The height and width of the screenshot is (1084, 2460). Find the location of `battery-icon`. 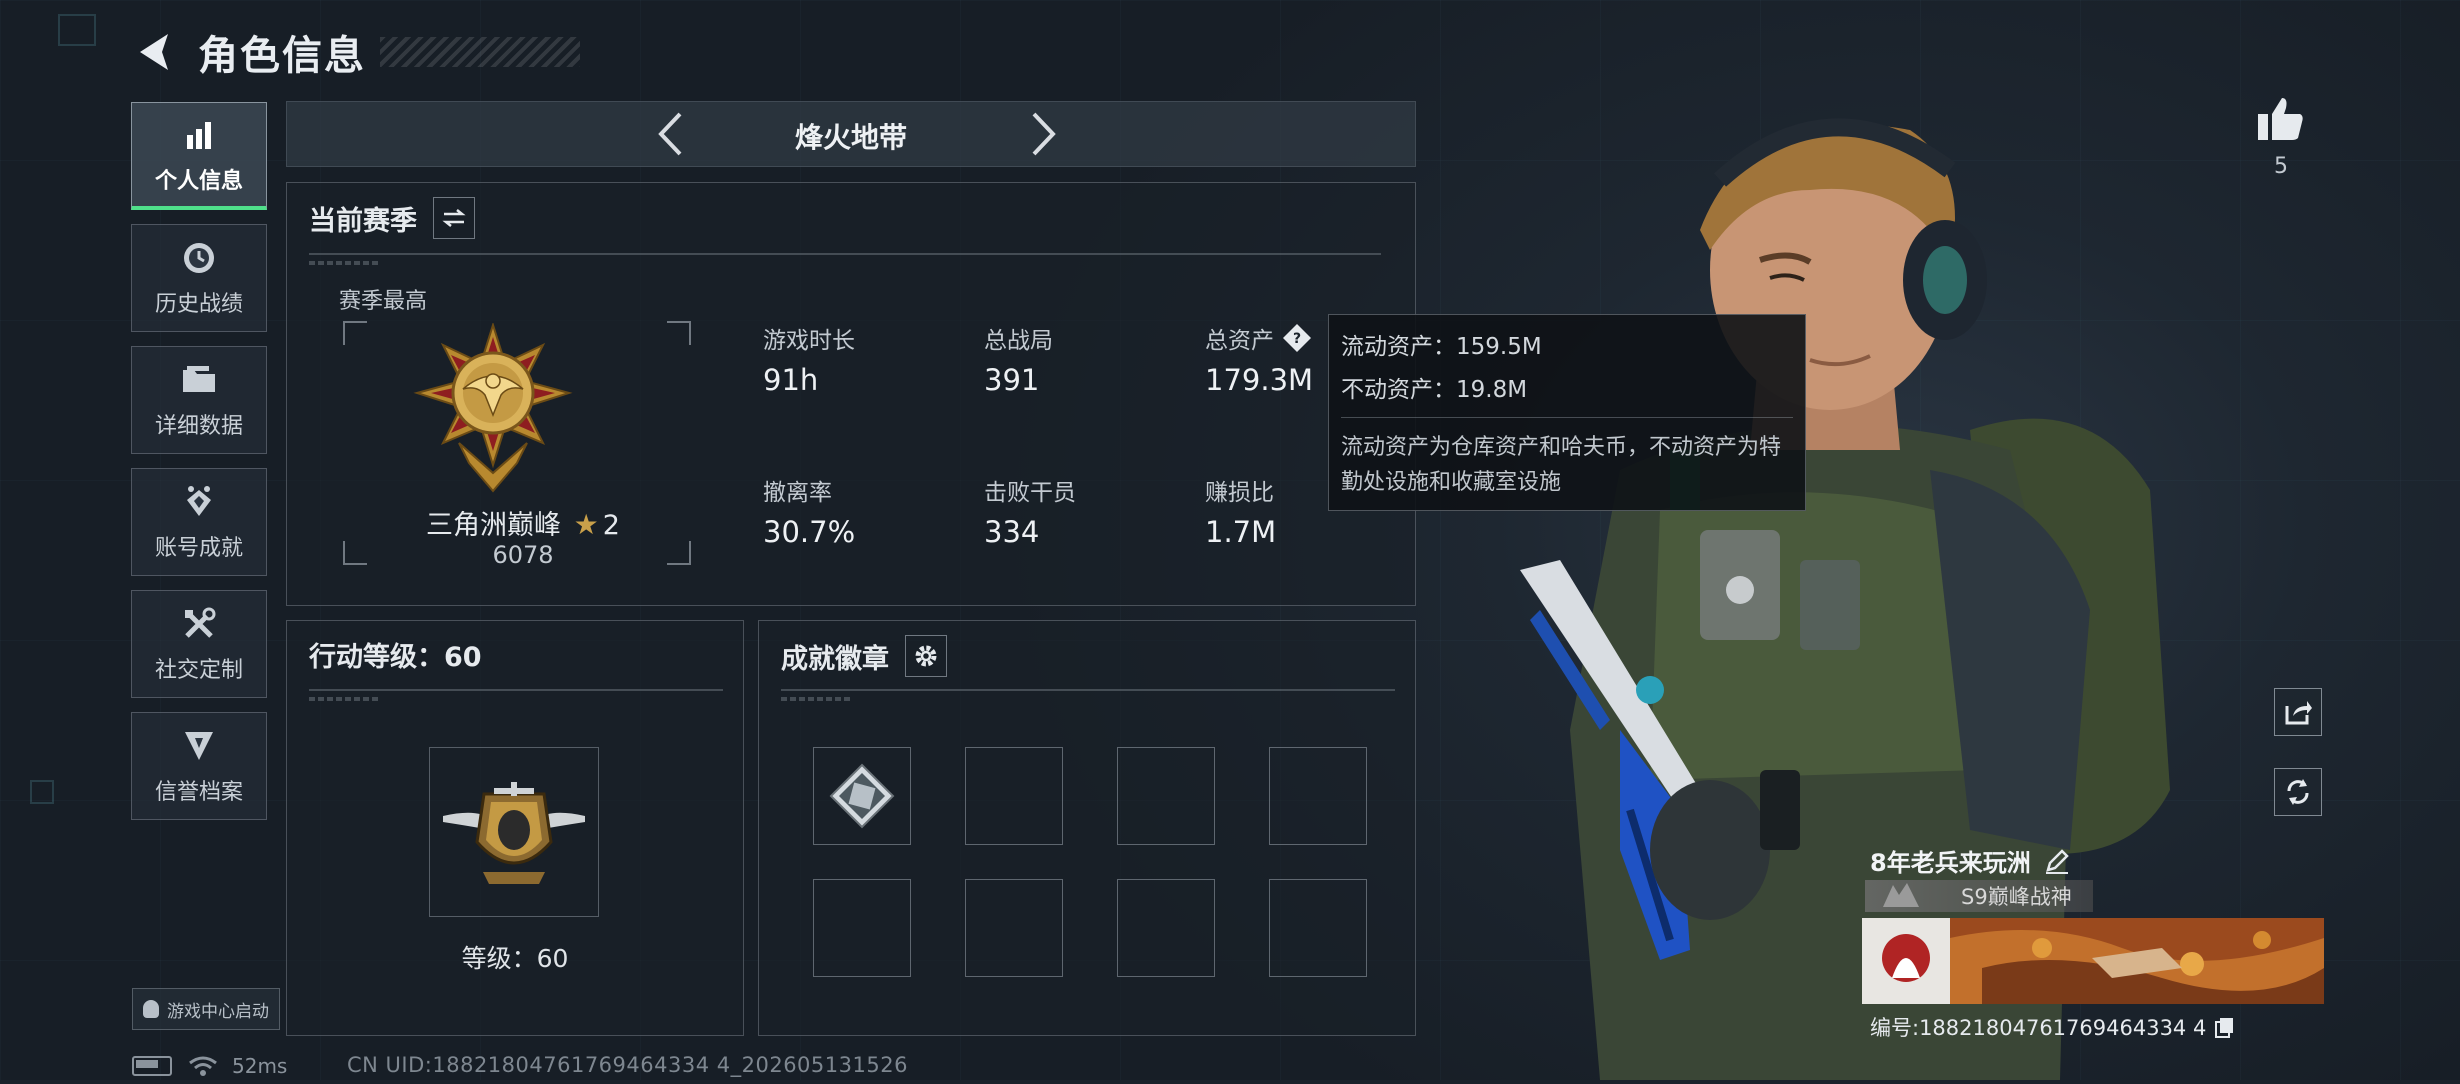

battery-icon is located at coordinates (152, 1066).